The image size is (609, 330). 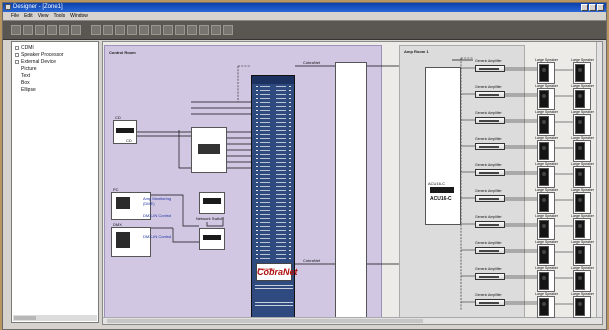 What do you see at coordinates (55, 318) in the screenshot?
I see `tree-horizontal-scrollbar` at bounding box center [55, 318].